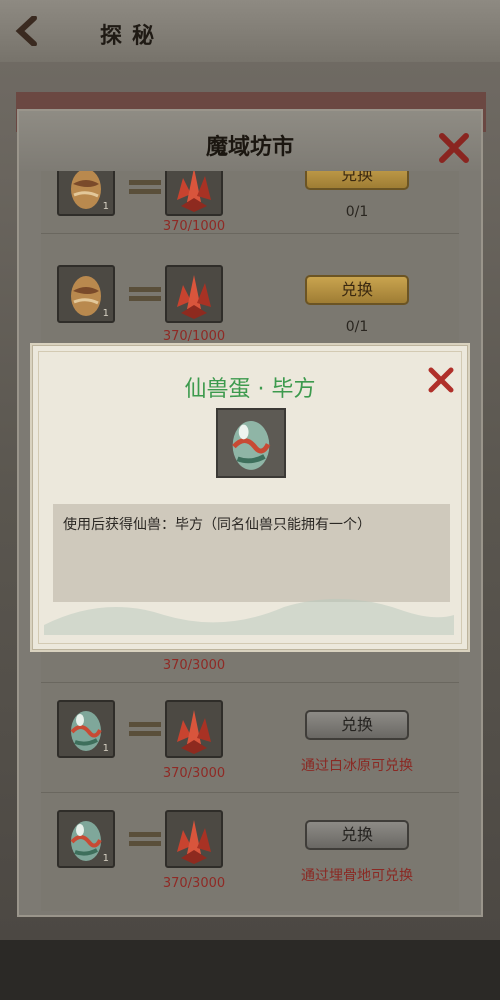 The width and height of the screenshot is (500, 1000). Describe the element at coordinates (217, 525) in the screenshot. I see `item-description: 使用后获得仙兽：毕方（同名仙兽只能拥有一个）` at that location.